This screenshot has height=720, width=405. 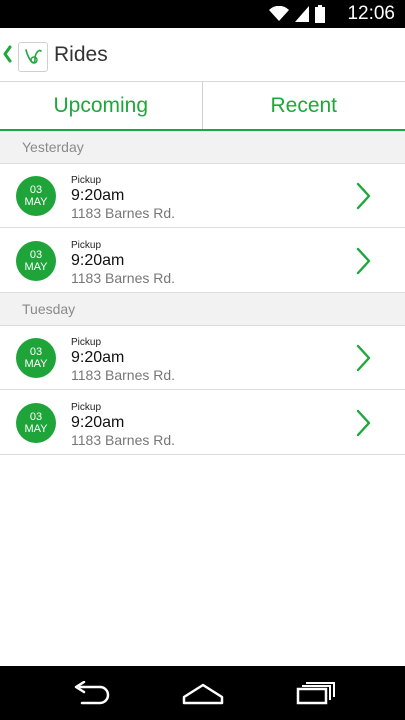 I want to click on tab-bar: Upcoming Recent, so click(x=202, y=106).